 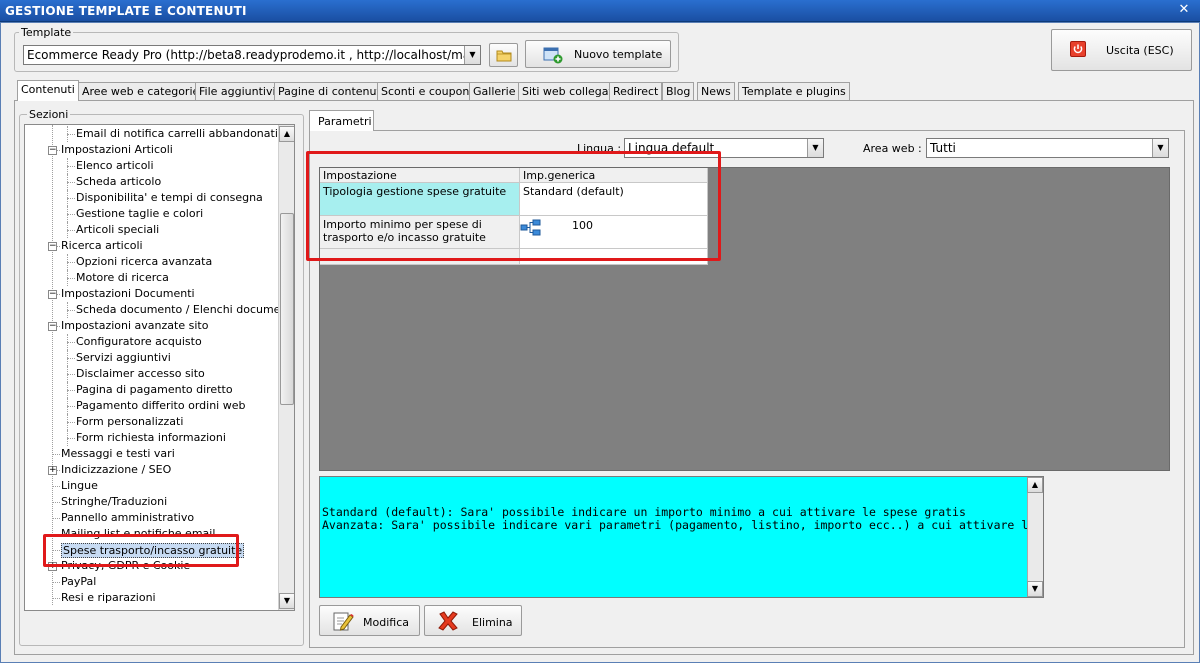 I want to click on tab-contenuti: Contenuti, so click(x=48, y=90).